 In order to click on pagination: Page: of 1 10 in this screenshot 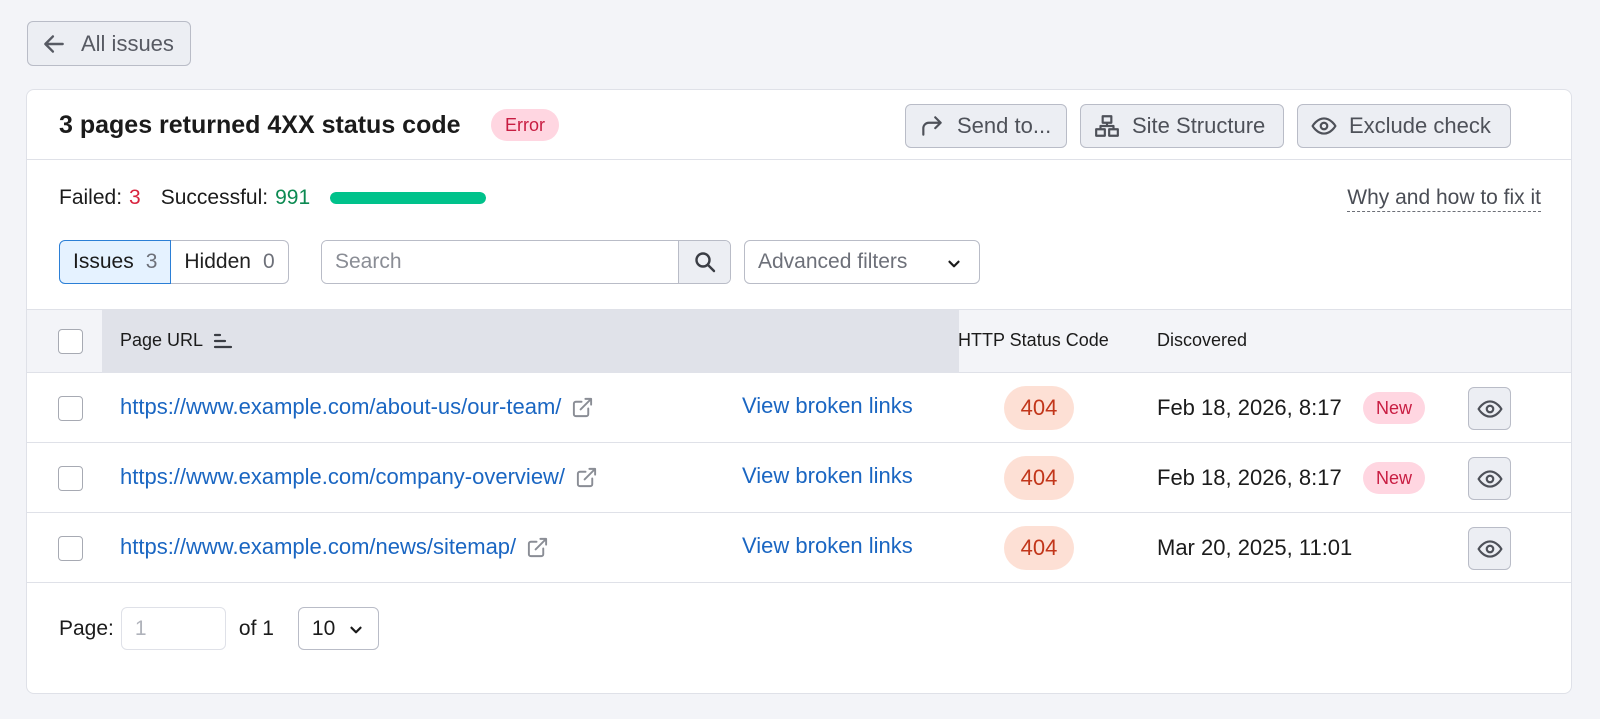, I will do `click(219, 628)`.